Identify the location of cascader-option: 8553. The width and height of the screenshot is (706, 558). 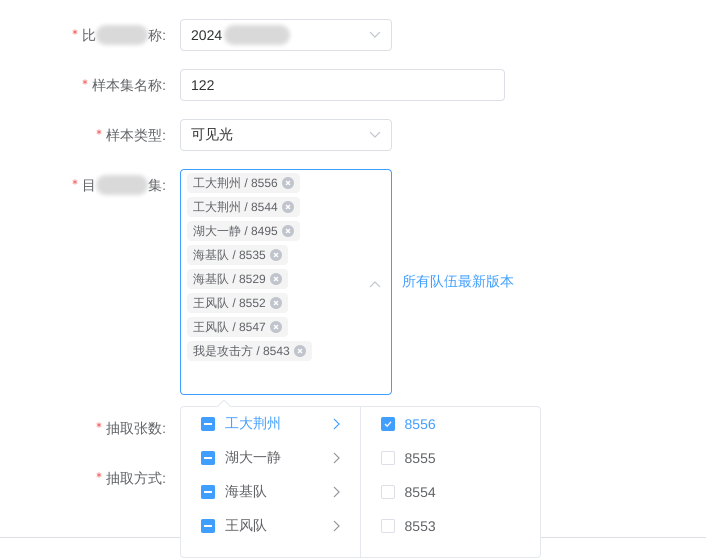
(450, 526).